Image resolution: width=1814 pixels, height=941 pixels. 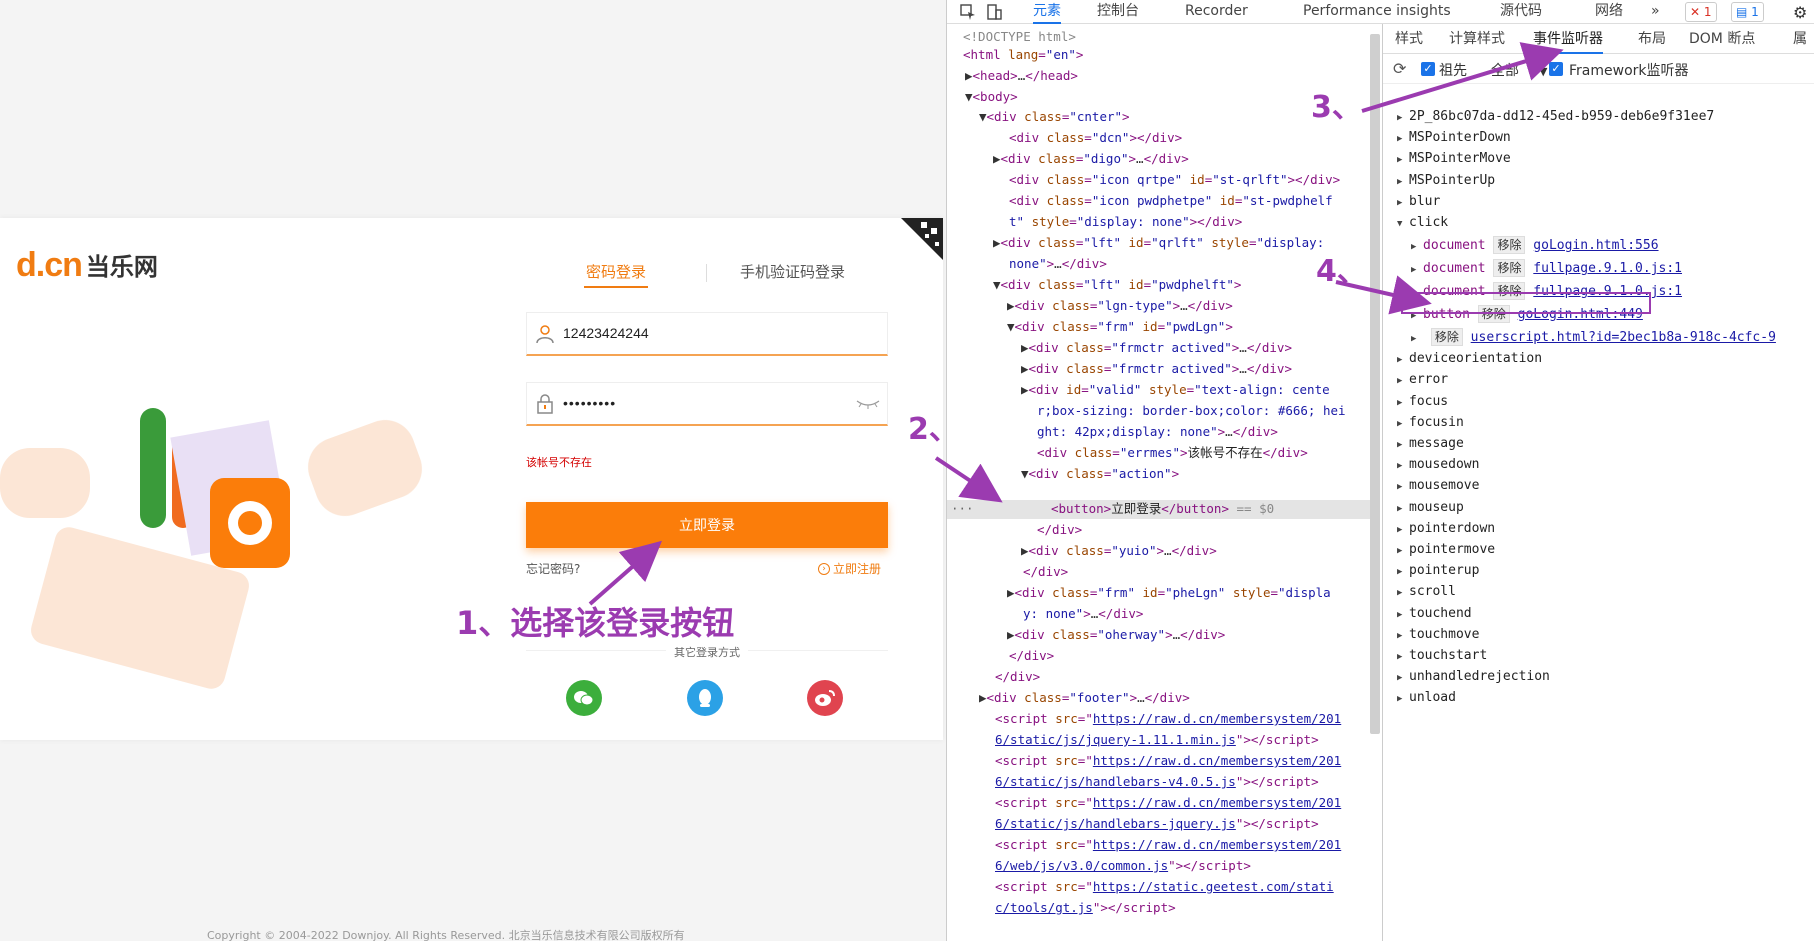 What do you see at coordinates (1116, 635) in the screenshot?
I see `node-oherway: ▶<div class="oherway">…</div>` at bounding box center [1116, 635].